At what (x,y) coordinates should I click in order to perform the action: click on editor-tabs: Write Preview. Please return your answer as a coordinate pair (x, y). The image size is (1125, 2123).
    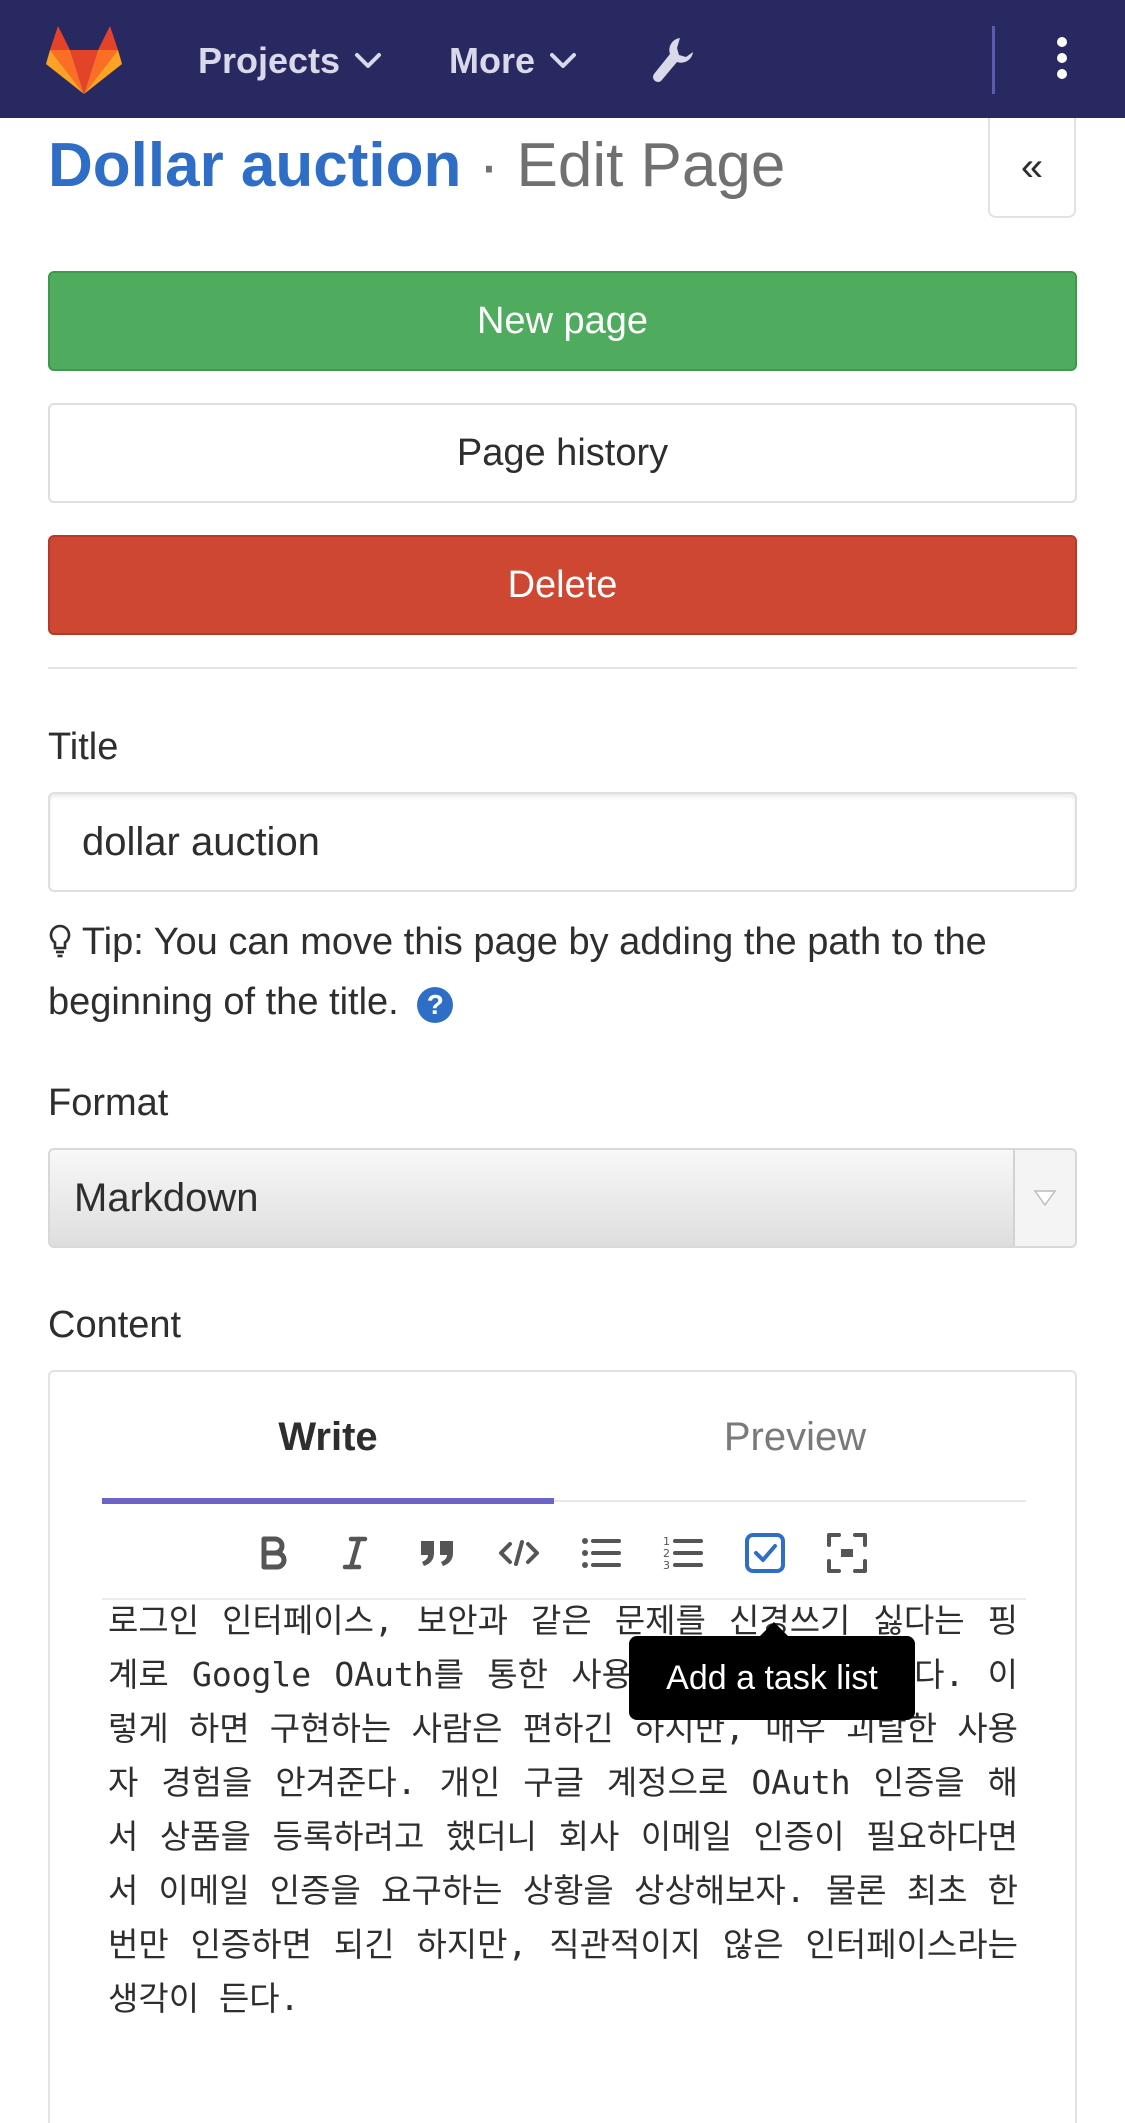
    Looking at the image, I should click on (564, 1438).